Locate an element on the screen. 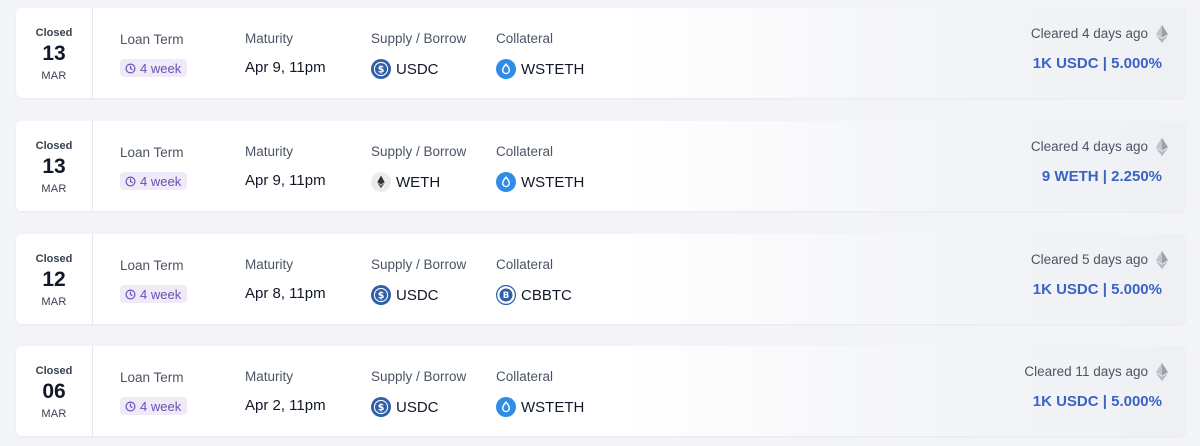 Image resolution: width=1200 pixels, height=446 pixels. svg-text: B is located at coordinates (506, 296).